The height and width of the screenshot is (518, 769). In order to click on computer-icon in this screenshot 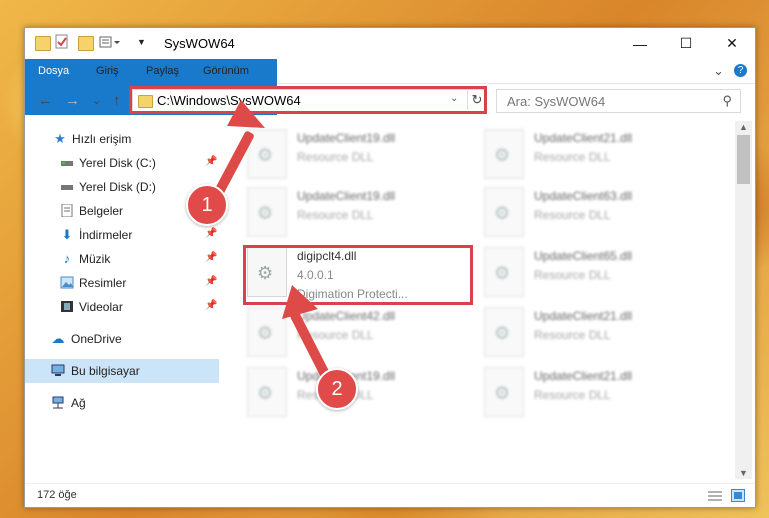, I will do `click(58, 370)`.